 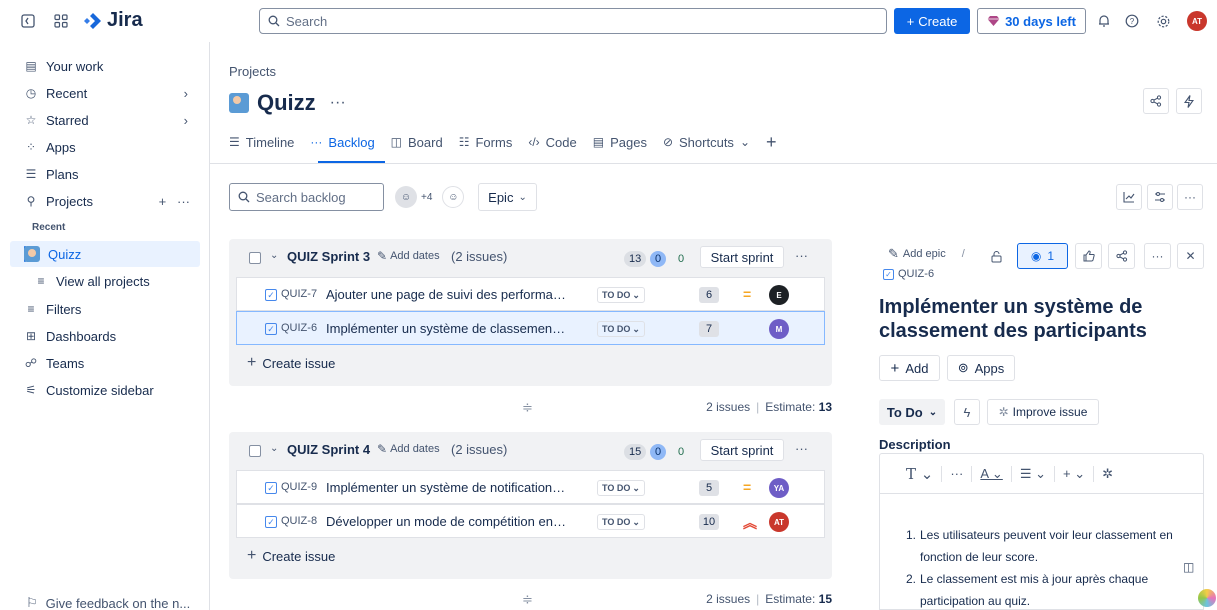 What do you see at coordinates (507, 197) in the screenshot?
I see `epic-filter-button: Epic ⌄` at bounding box center [507, 197].